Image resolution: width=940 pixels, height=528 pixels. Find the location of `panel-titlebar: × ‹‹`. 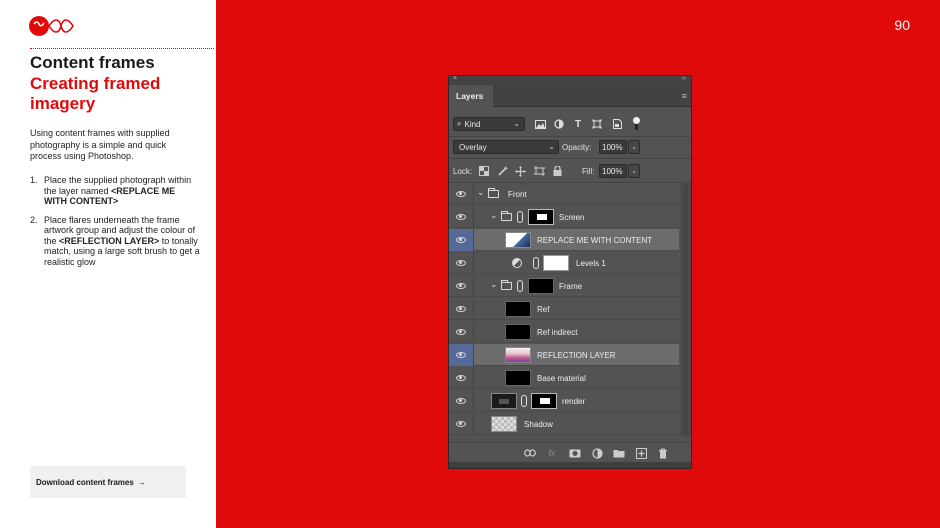

panel-titlebar: × ‹‹ is located at coordinates (570, 80).